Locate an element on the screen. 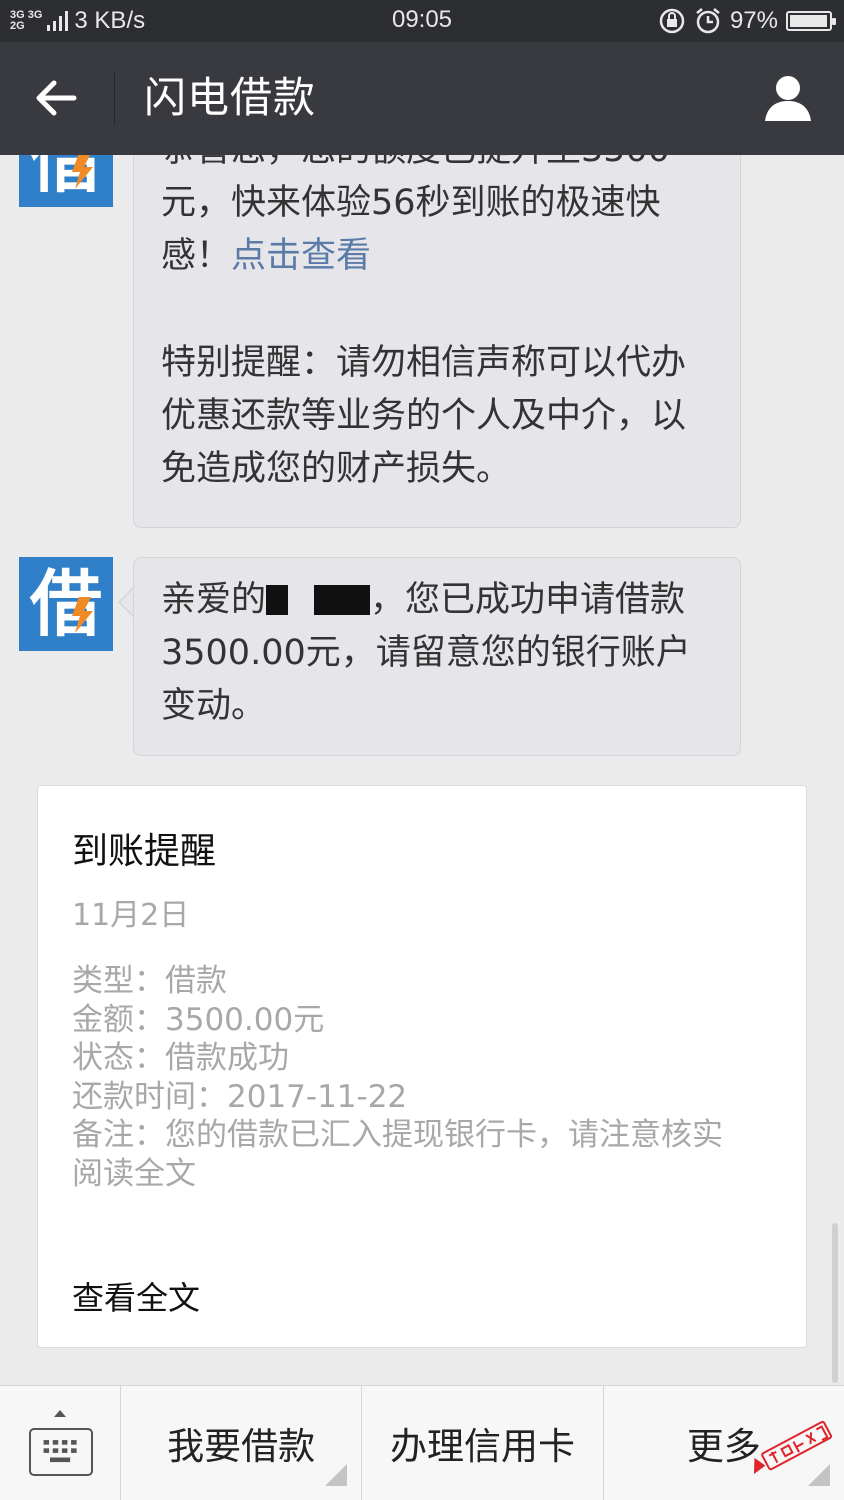 The width and height of the screenshot is (844, 1500). battery-icon is located at coordinates (811, 21).